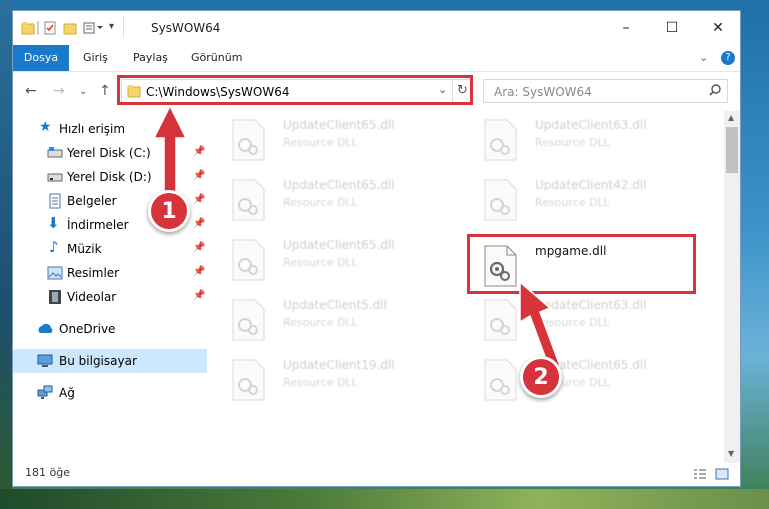 Image resolution: width=769 pixels, height=509 pixels. I want to click on minimize-button: –, so click(626, 28).